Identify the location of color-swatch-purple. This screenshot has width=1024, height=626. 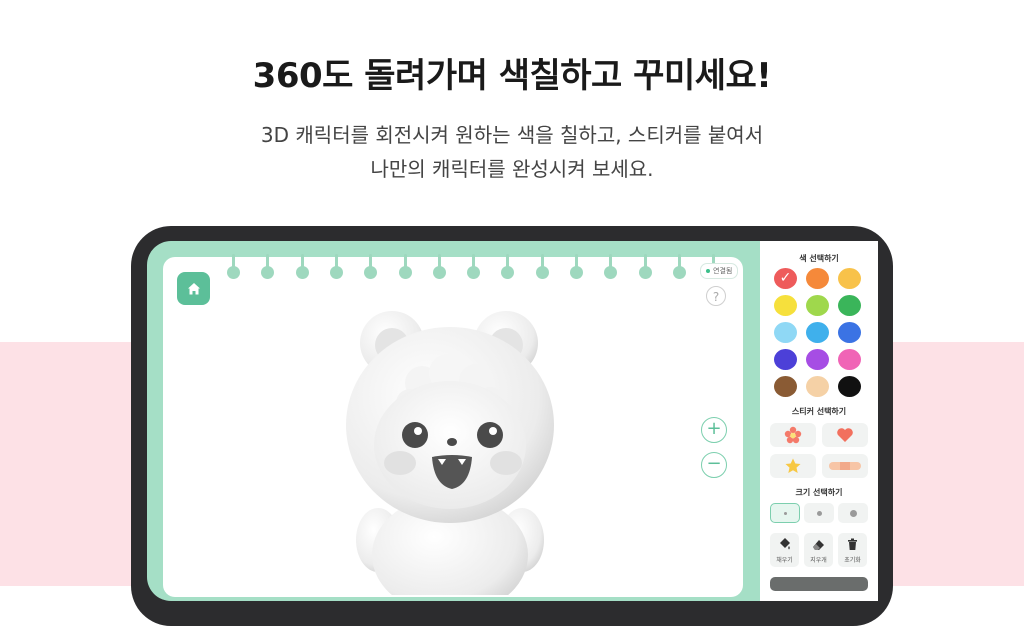
(817, 359).